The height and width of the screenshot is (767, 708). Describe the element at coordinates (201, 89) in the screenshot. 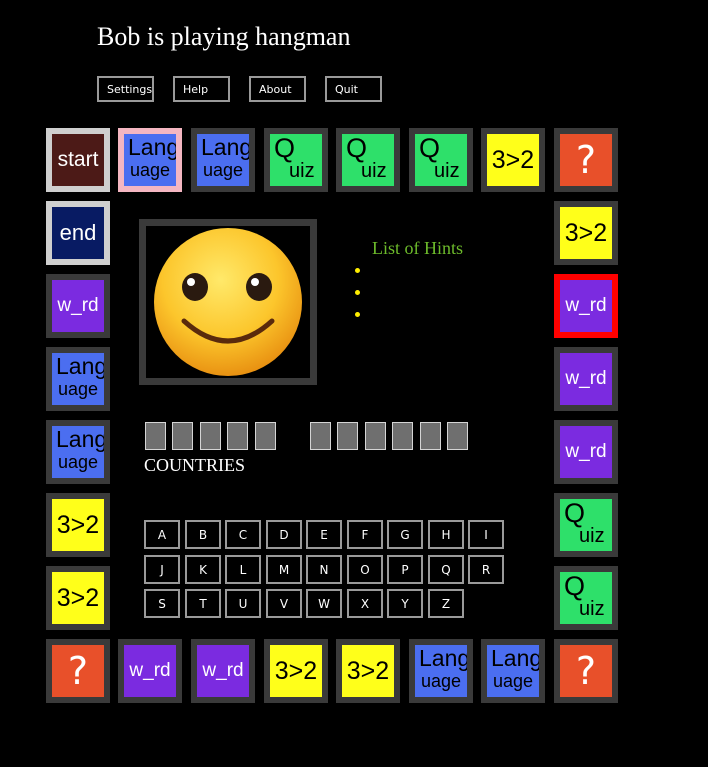

I see `help-button: Help` at that location.